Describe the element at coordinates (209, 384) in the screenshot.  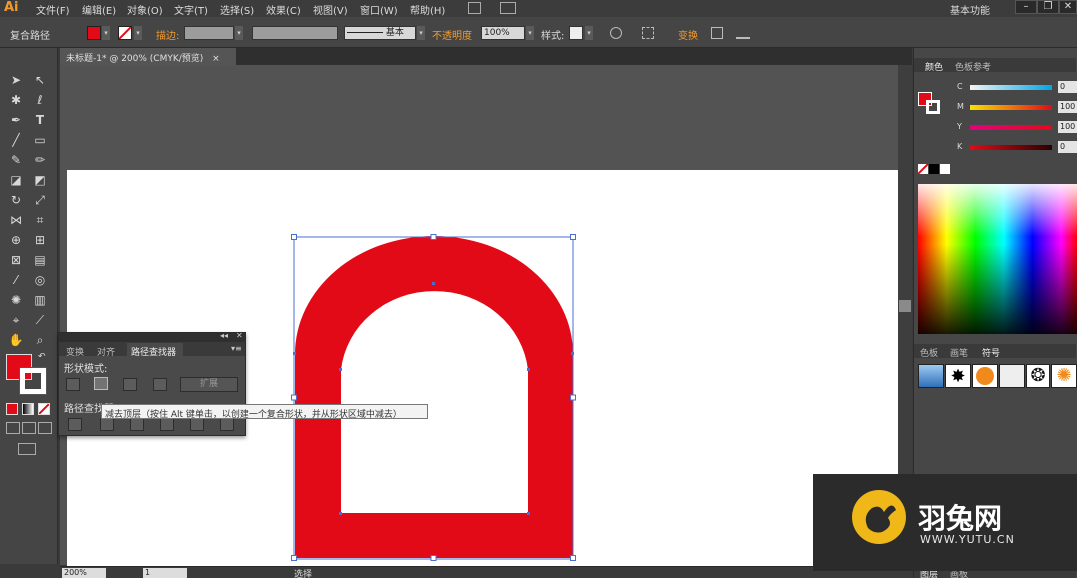
I see `expand-button: 扩展` at that location.